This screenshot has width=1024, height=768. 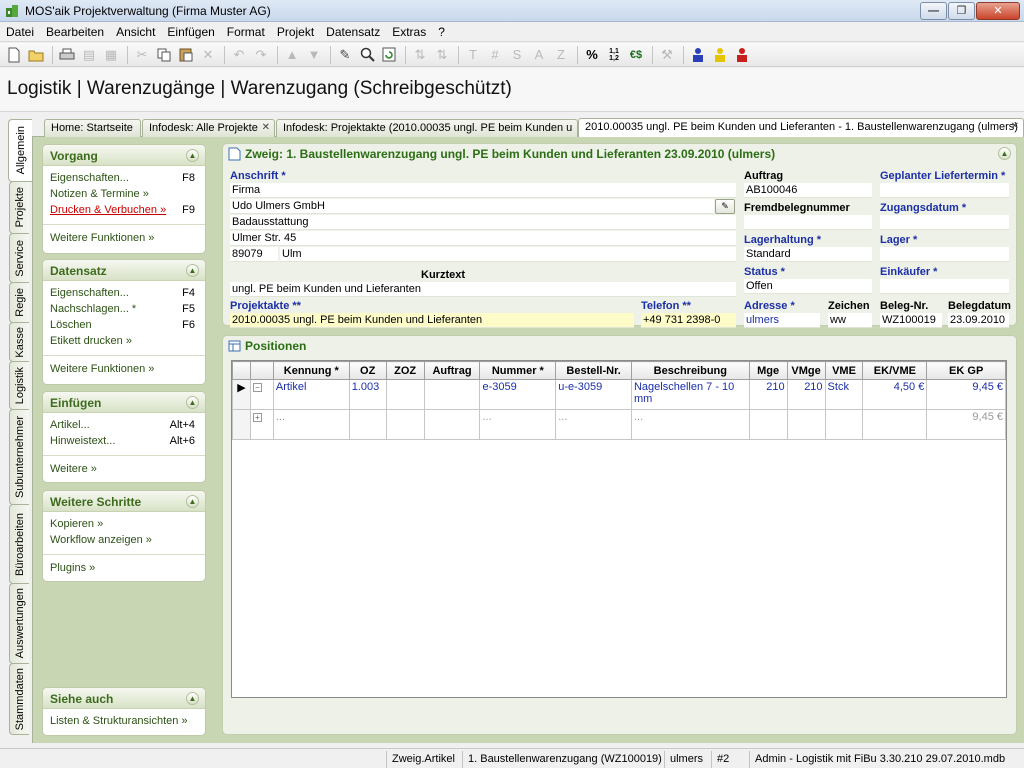 What do you see at coordinates (698, 55) in the screenshot?
I see `user-blue-icon` at bounding box center [698, 55].